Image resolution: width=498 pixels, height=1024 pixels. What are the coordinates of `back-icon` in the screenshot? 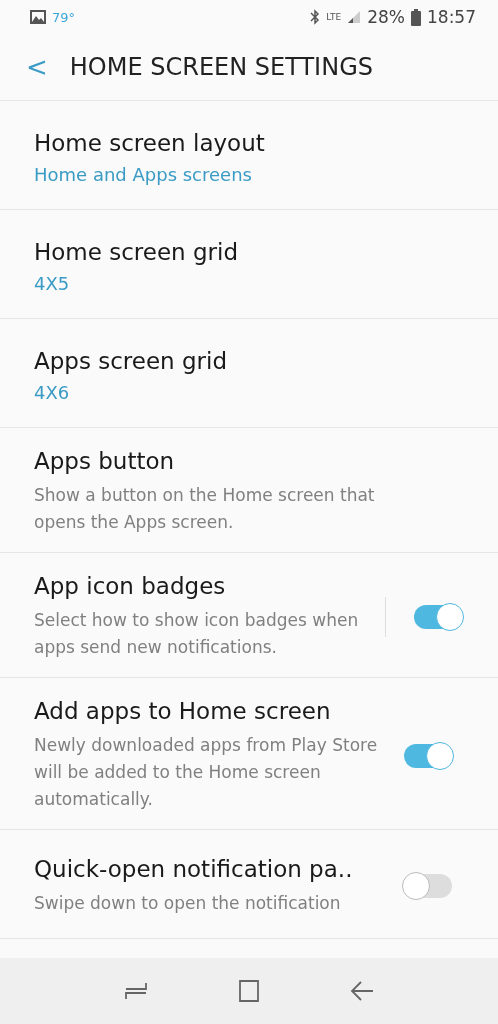 It's located at (361, 991).